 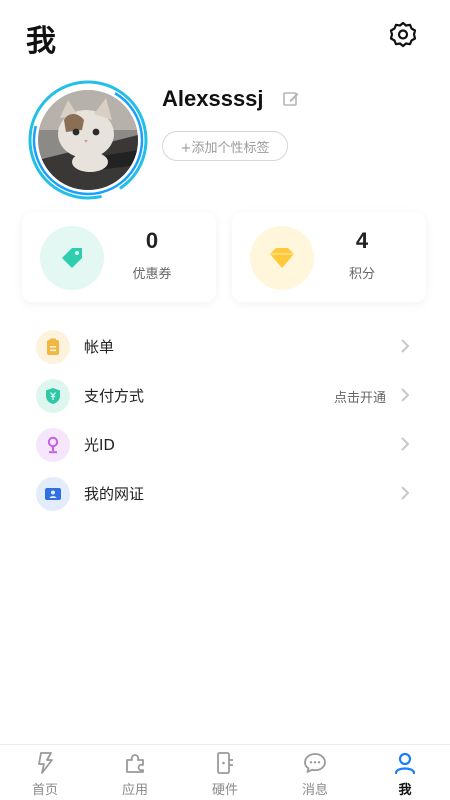 I want to click on tab-home: 首页, so click(x=45, y=772).